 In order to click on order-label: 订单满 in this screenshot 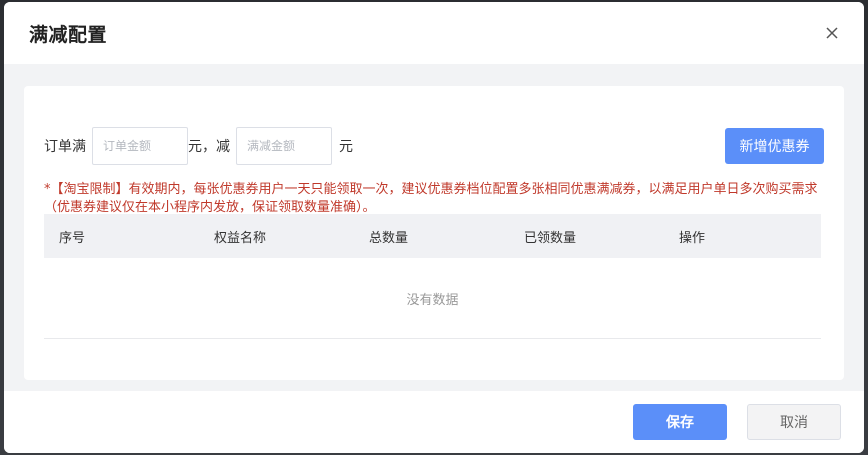, I will do `click(65, 147)`.